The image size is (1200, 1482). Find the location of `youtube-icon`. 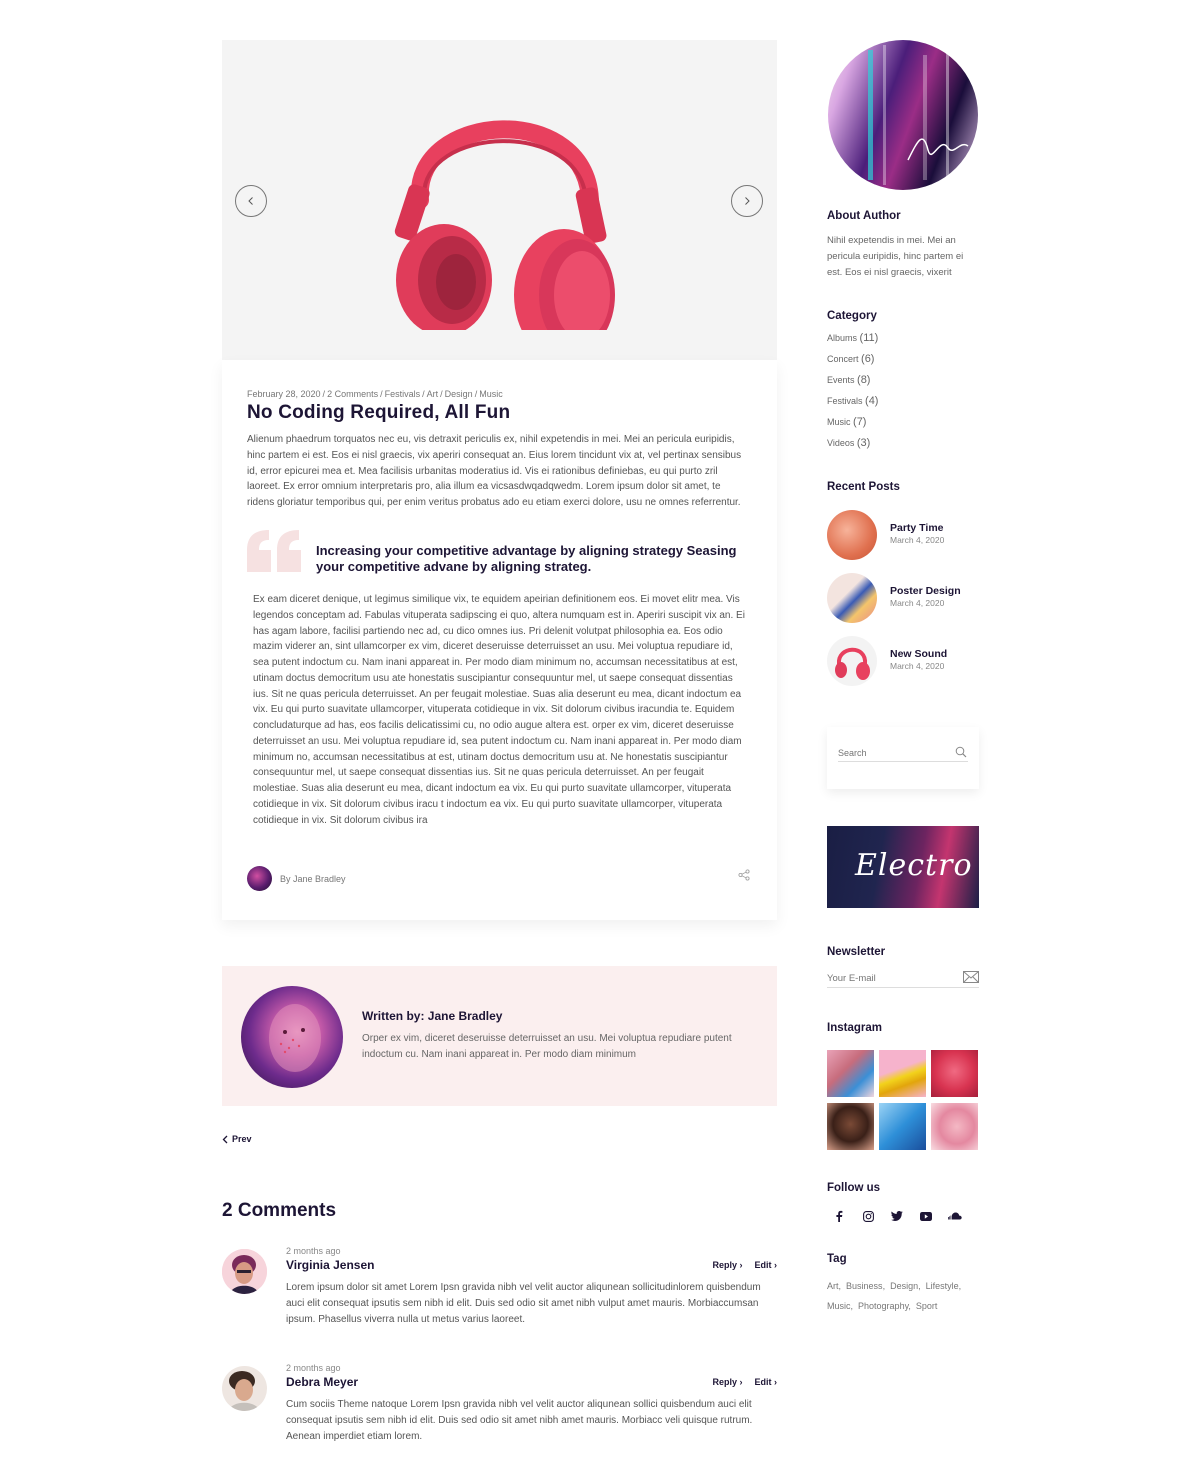

youtube-icon is located at coordinates (926, 1216).